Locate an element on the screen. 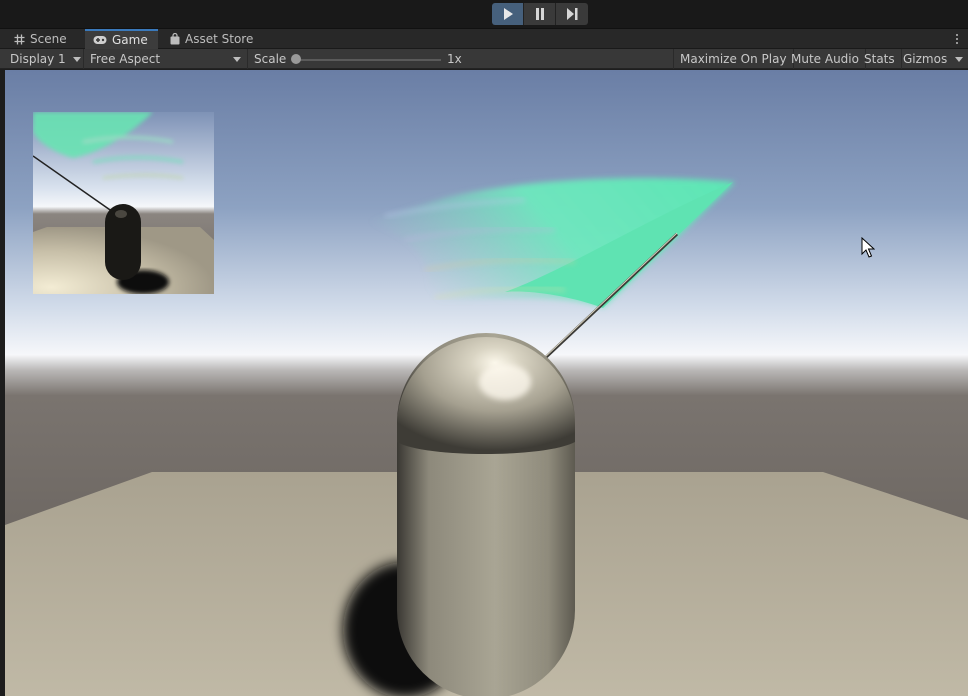 This screenshot has height=696, width=968. grid-icon is located at coordinates (19, 39).